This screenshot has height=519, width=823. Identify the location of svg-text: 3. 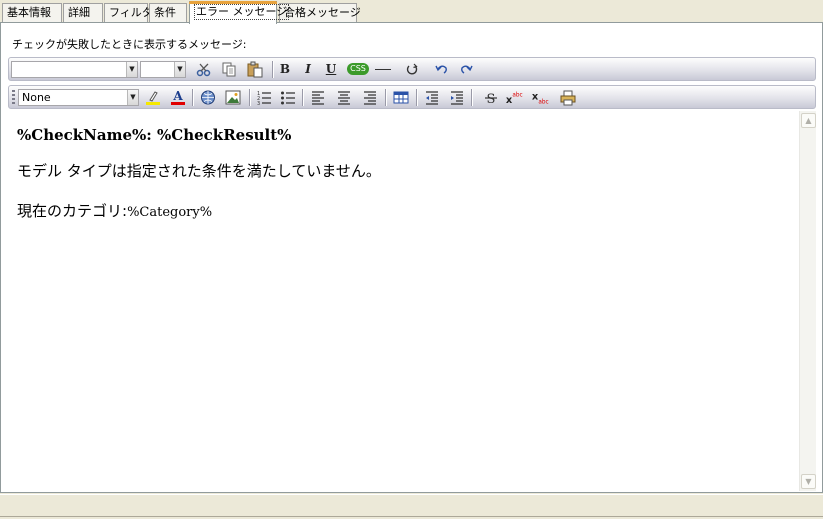
(258, 103).